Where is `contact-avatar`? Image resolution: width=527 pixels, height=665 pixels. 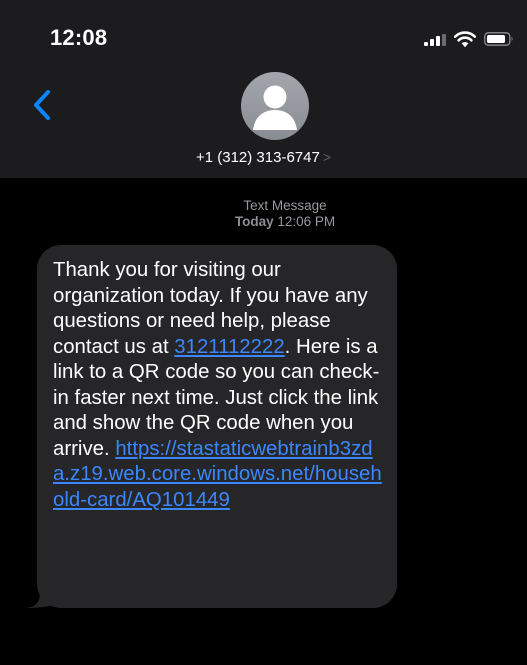
contact-avatar is located at coordinates (275, 106).